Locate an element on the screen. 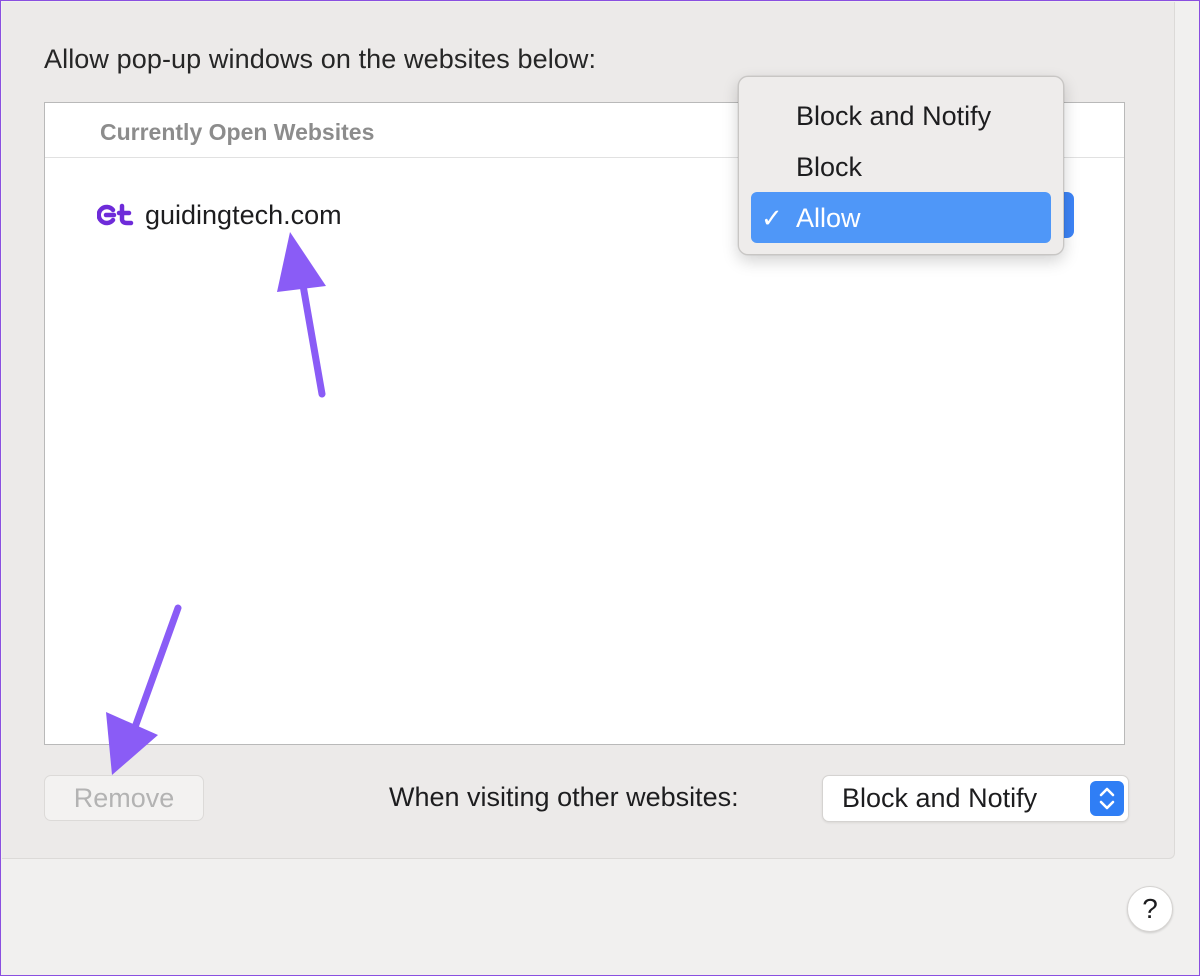 Image resolution: width=1200 pixels, height=976 pixels. arrow-up-icon is located at coordinates (301, 315).